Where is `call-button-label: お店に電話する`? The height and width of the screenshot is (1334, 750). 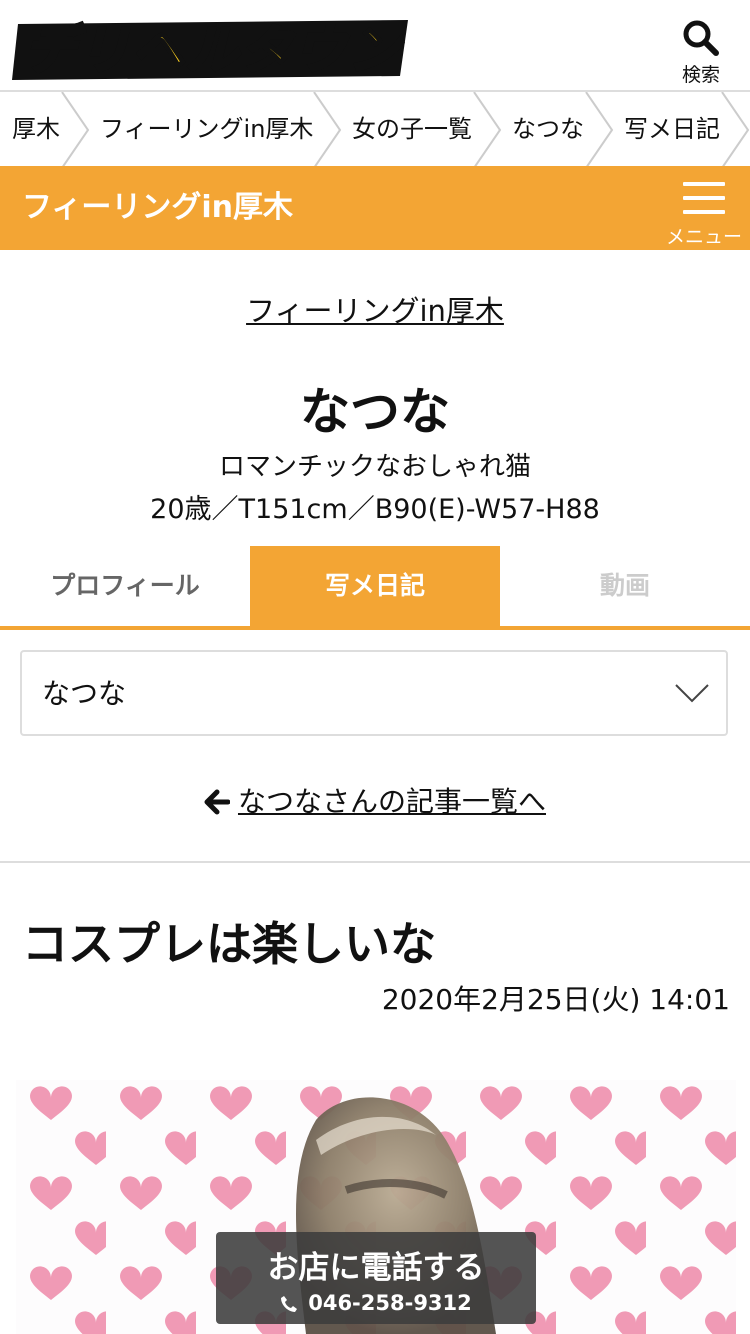 call-button-label: お店に電話する is located at coordinates (376, 1268).